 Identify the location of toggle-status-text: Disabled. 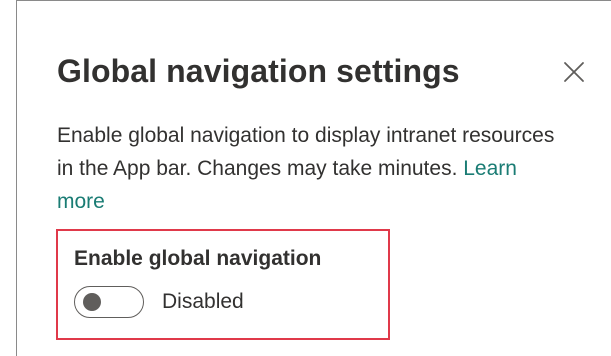
(203, 301).